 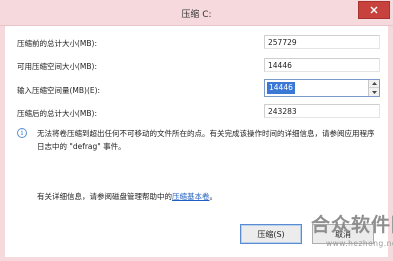 I want to click on close-button, so click(x=374, y=10).